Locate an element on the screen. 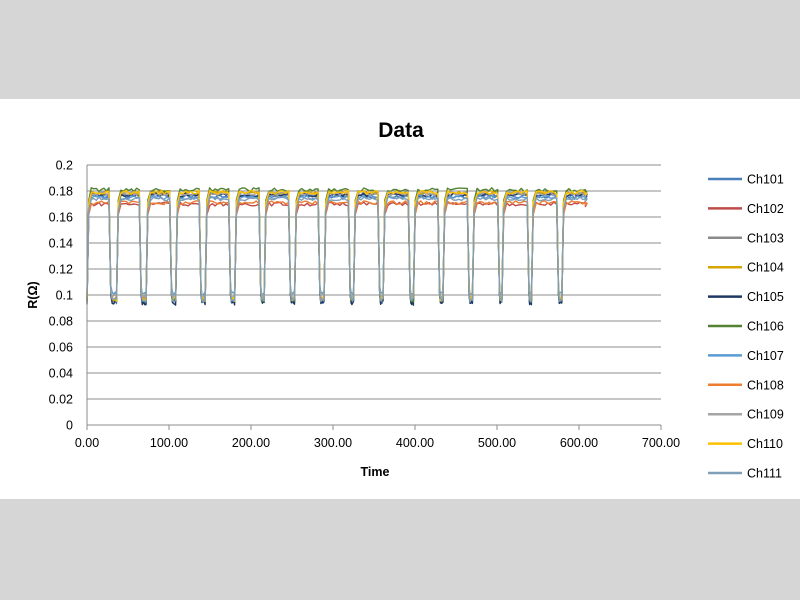  legend-entry: Ch102 is located at coordinates (765, 209).